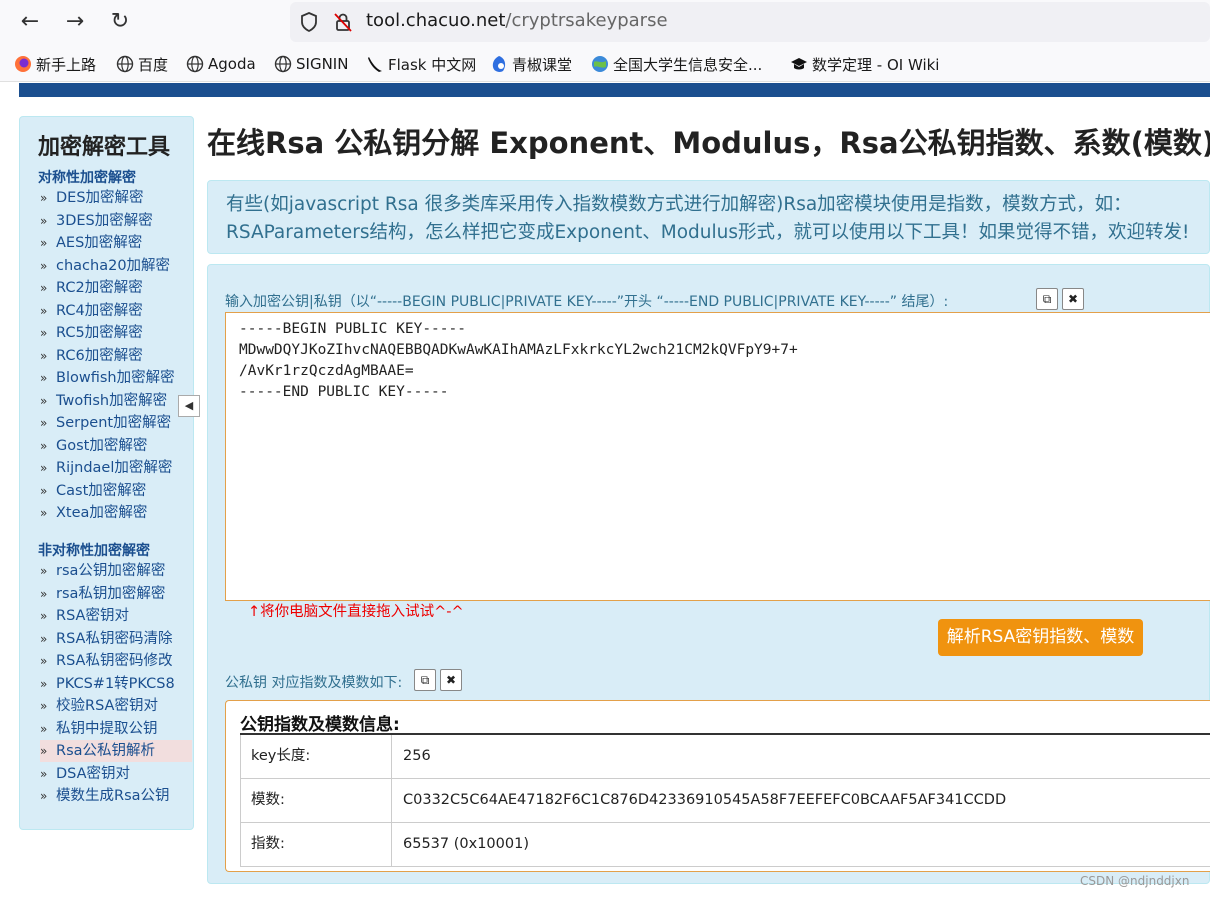 Image resolution: width=1210 pixels, height=899 pixels. Describe the element at coordinates (107, 706) in the screenshot. I see `sidebar-item-label: 校验RSA密钥对` at that location.